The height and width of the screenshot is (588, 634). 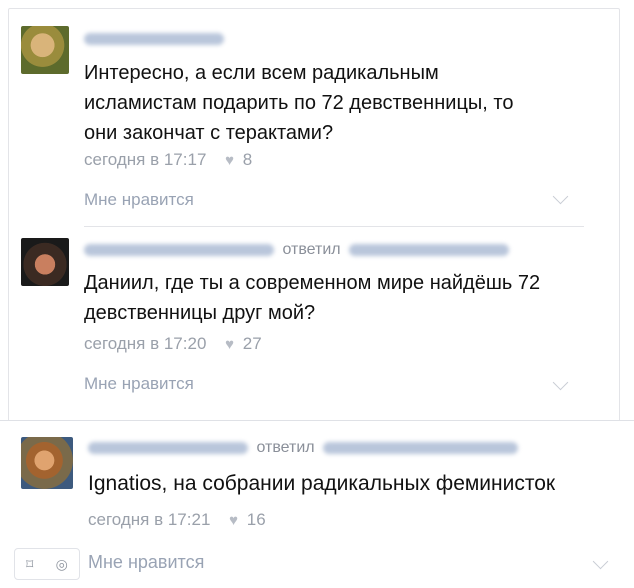 What do you see at coordinates (29, 564) in the screenshot?
I see `bookmark-icon: ⌑` at bounding box center [29, 564].